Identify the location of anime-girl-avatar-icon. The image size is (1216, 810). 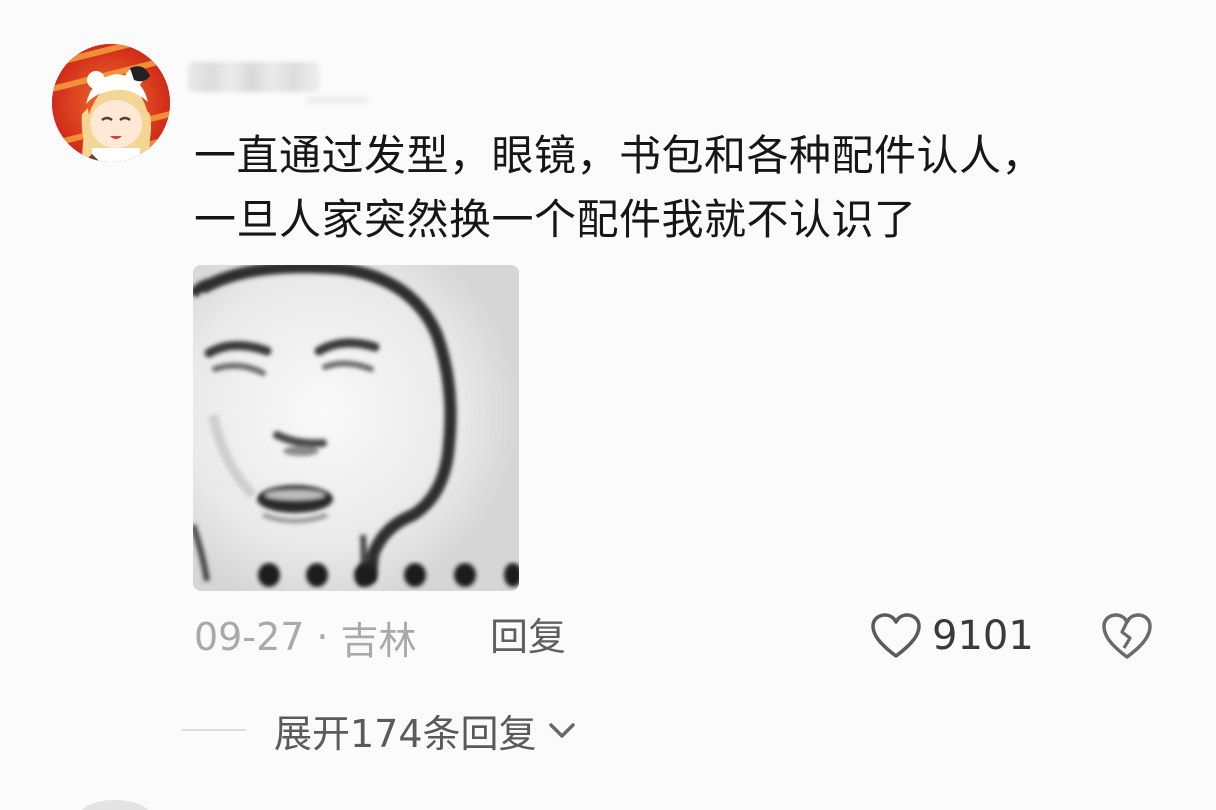
(111, 103).